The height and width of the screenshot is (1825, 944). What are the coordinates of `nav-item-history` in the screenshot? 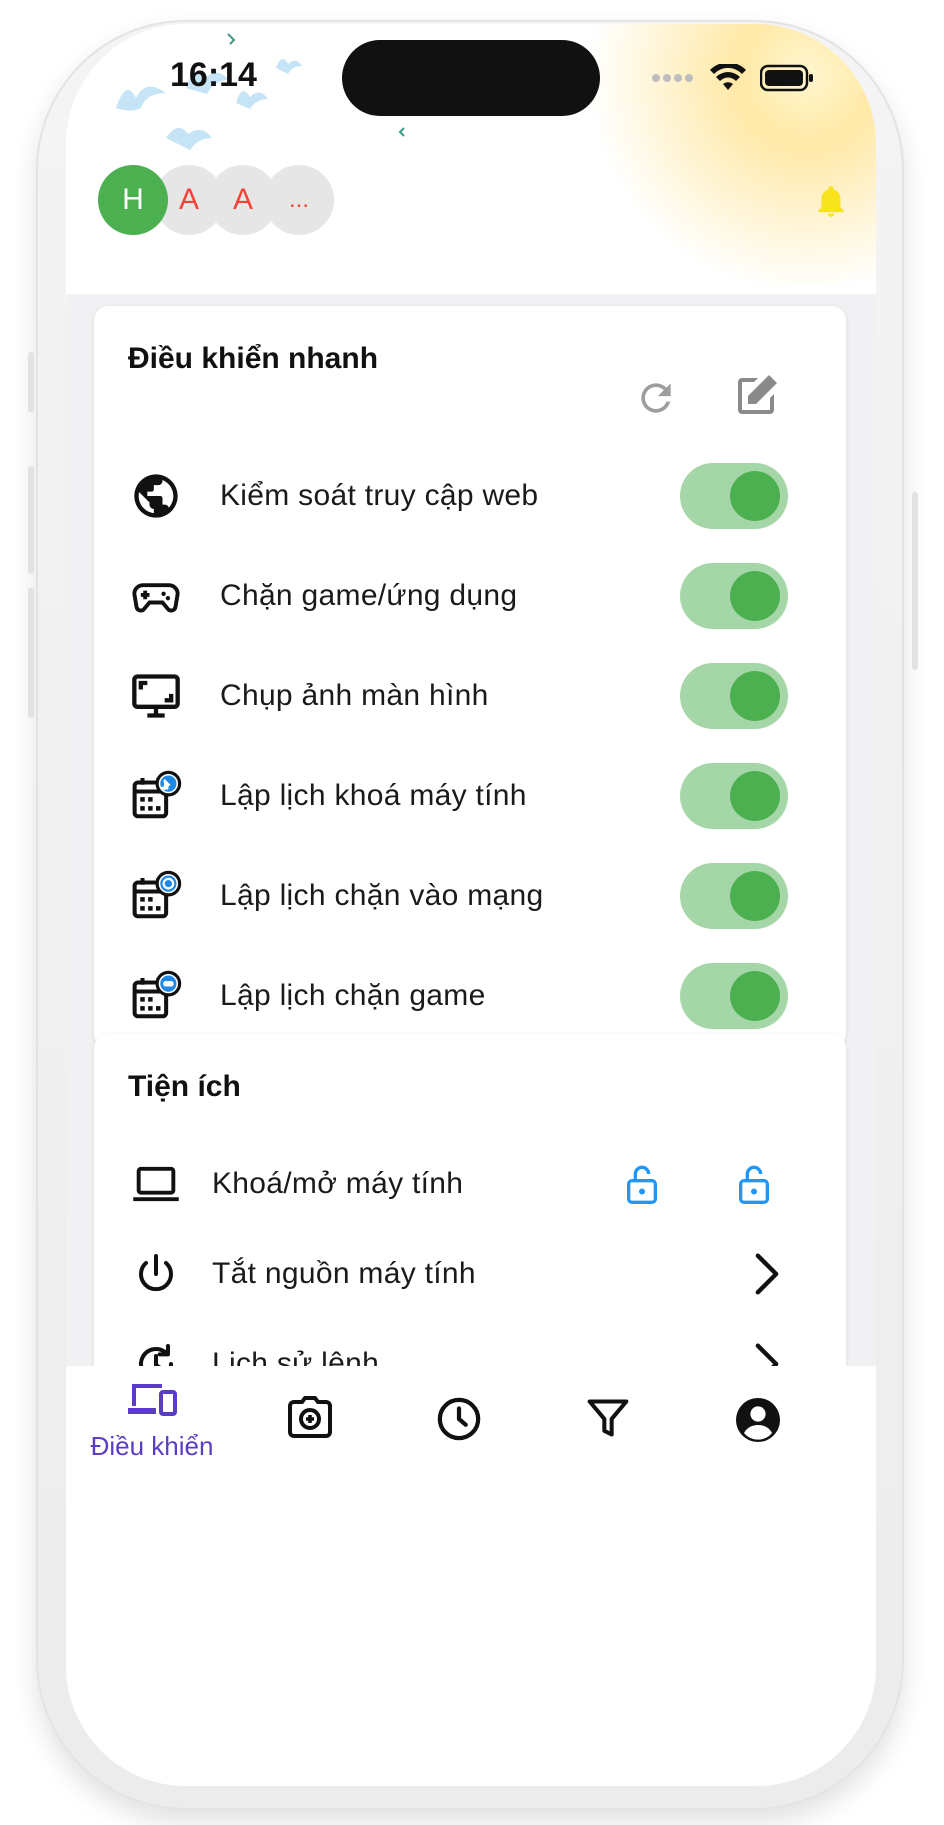 It's located at (459, 1421).